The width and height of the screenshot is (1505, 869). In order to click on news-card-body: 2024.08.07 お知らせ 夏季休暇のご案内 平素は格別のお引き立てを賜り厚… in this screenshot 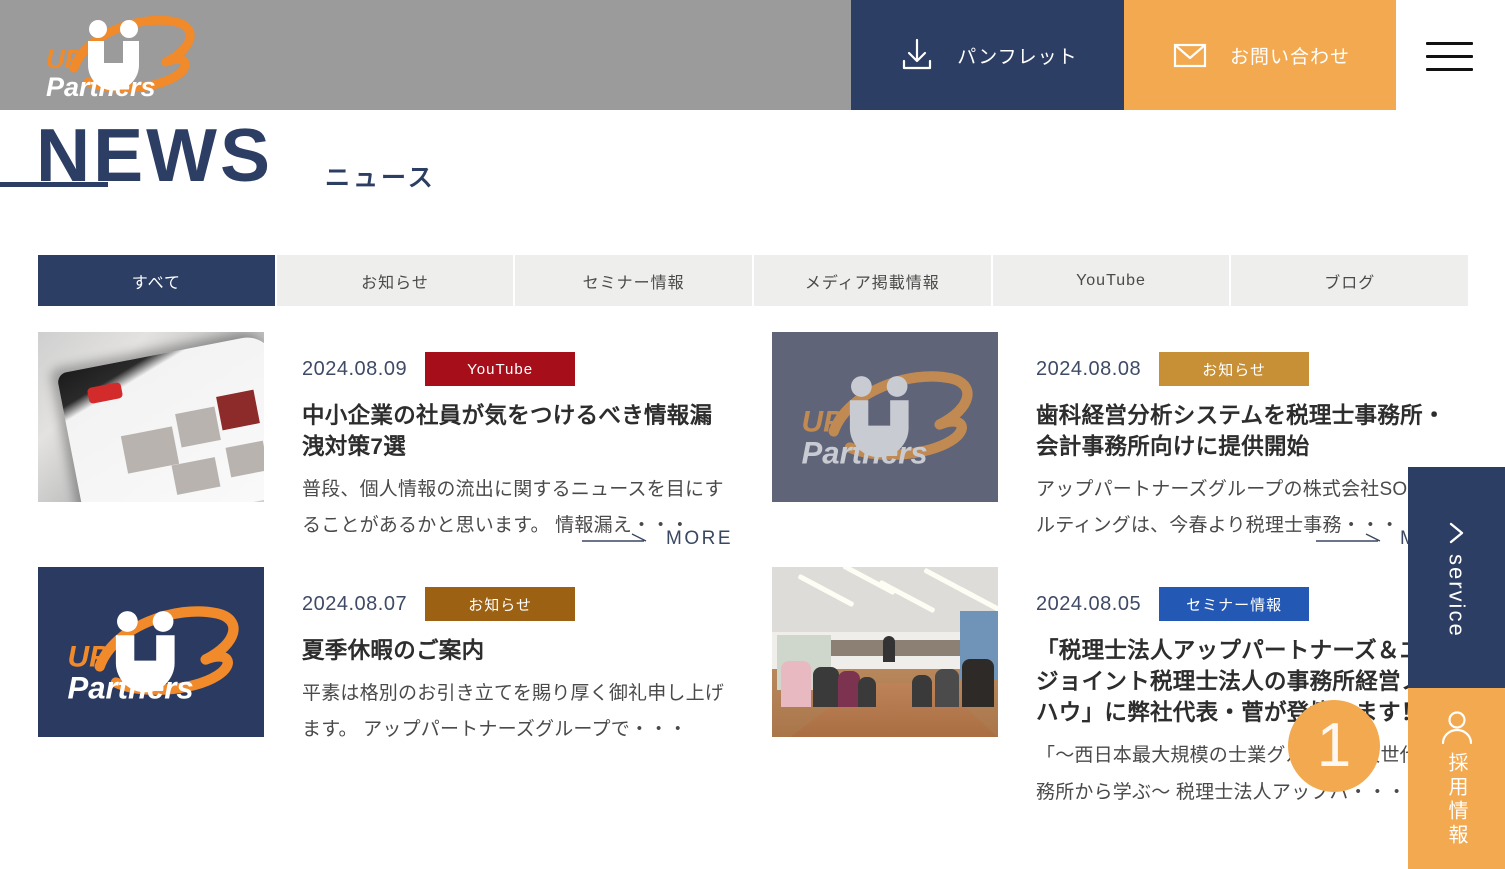, I will do `click(517, 688)`.